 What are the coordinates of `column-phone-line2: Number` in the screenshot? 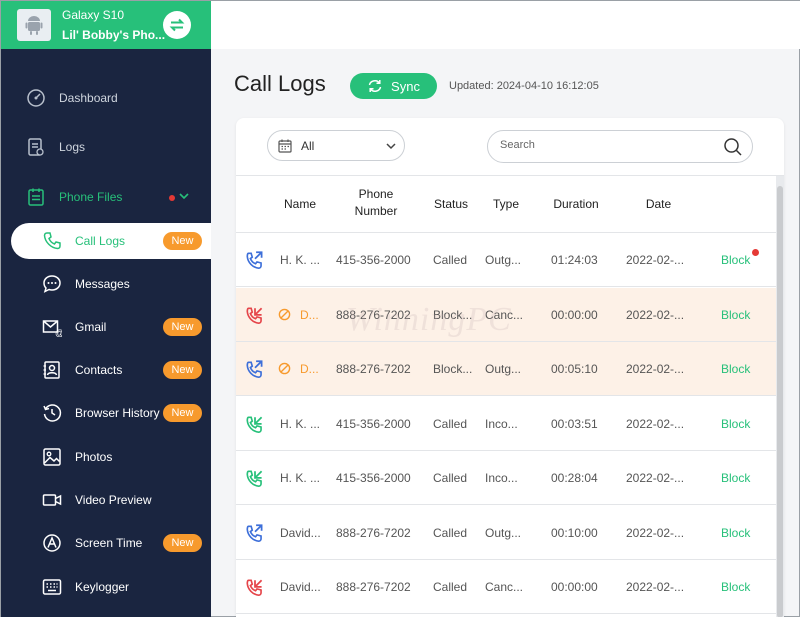 It's located at (376, 211).